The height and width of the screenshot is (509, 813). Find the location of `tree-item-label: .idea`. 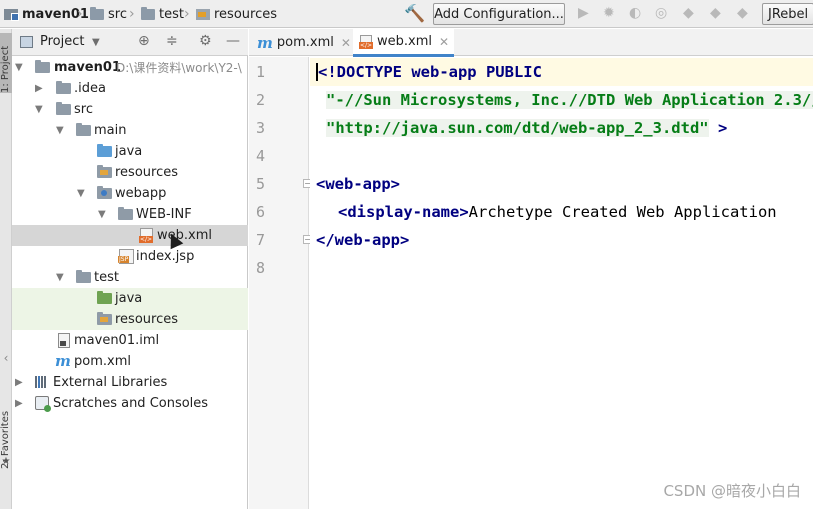

tree-item-label: .idea is located at coordinates (90, 88).